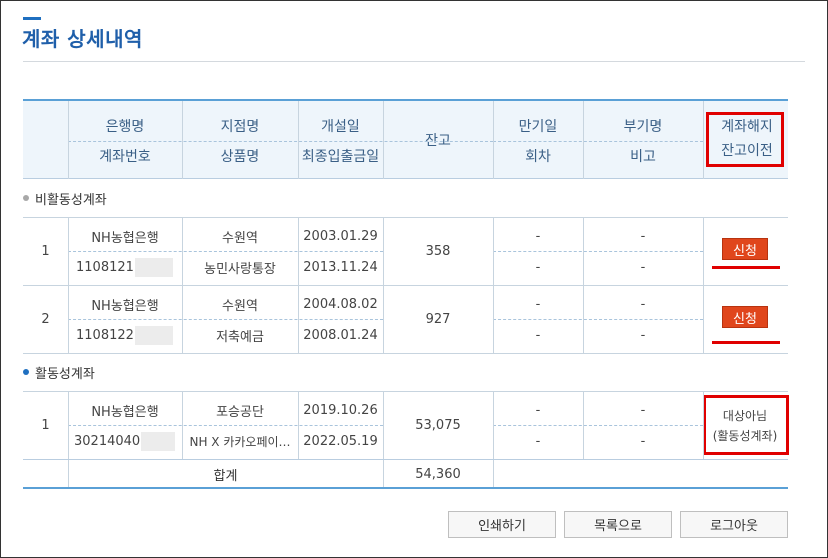 The height and width of the screenshot is (558, 828). Describe the element at coordinates (340, 304) in the screenshot. I see `row-open-date: 2004.08.02` at that location.